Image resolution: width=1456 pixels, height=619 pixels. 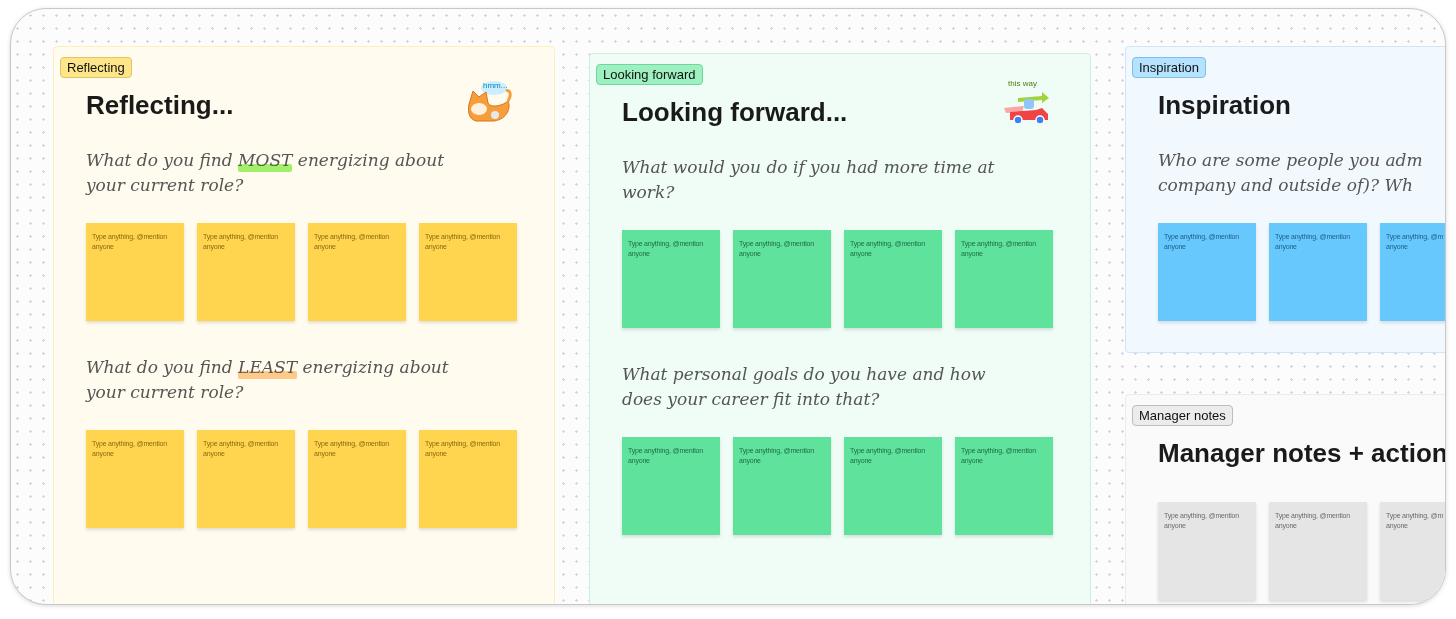 I want to click on sticker-caption: this way, so click(x=1022, y=84).